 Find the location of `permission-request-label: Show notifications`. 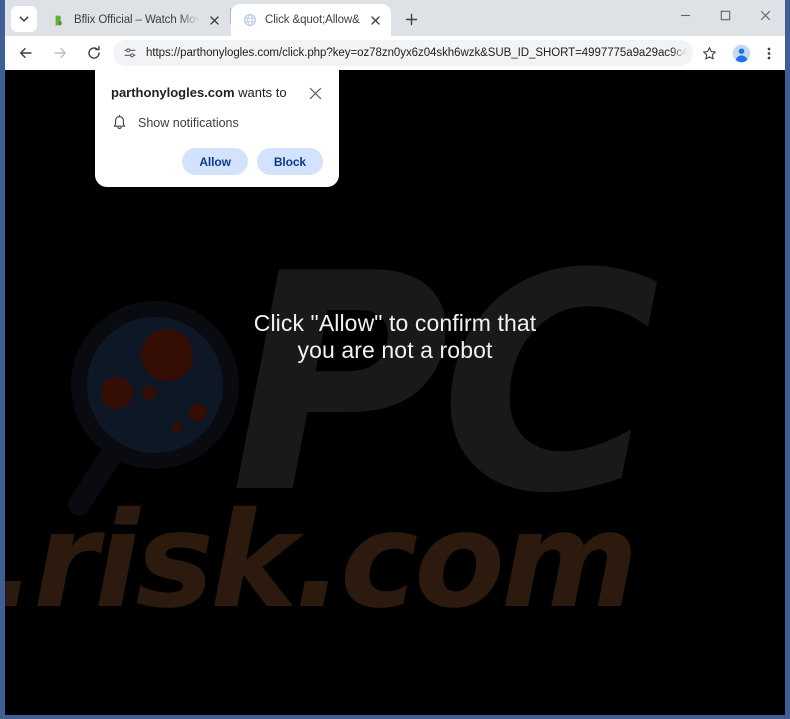

permission-request-label: Show notifications is located at coordinates (188, 123).